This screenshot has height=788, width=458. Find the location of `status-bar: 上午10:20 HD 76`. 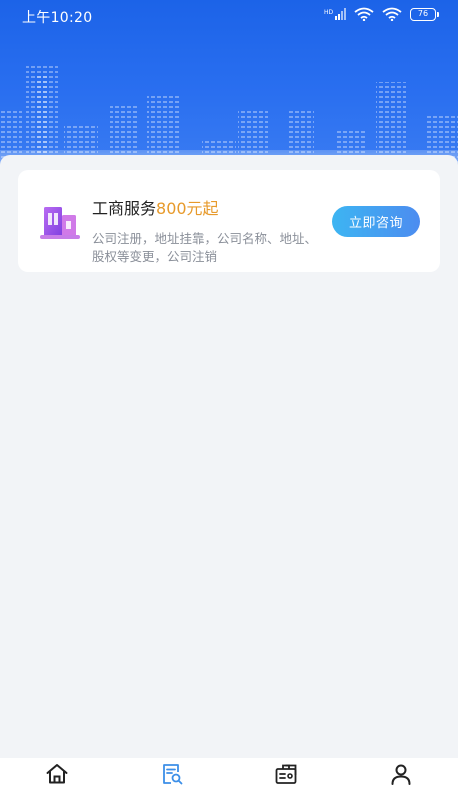

status-bar: 上午10:20 HD 76 is located at coordinates (229, 15).